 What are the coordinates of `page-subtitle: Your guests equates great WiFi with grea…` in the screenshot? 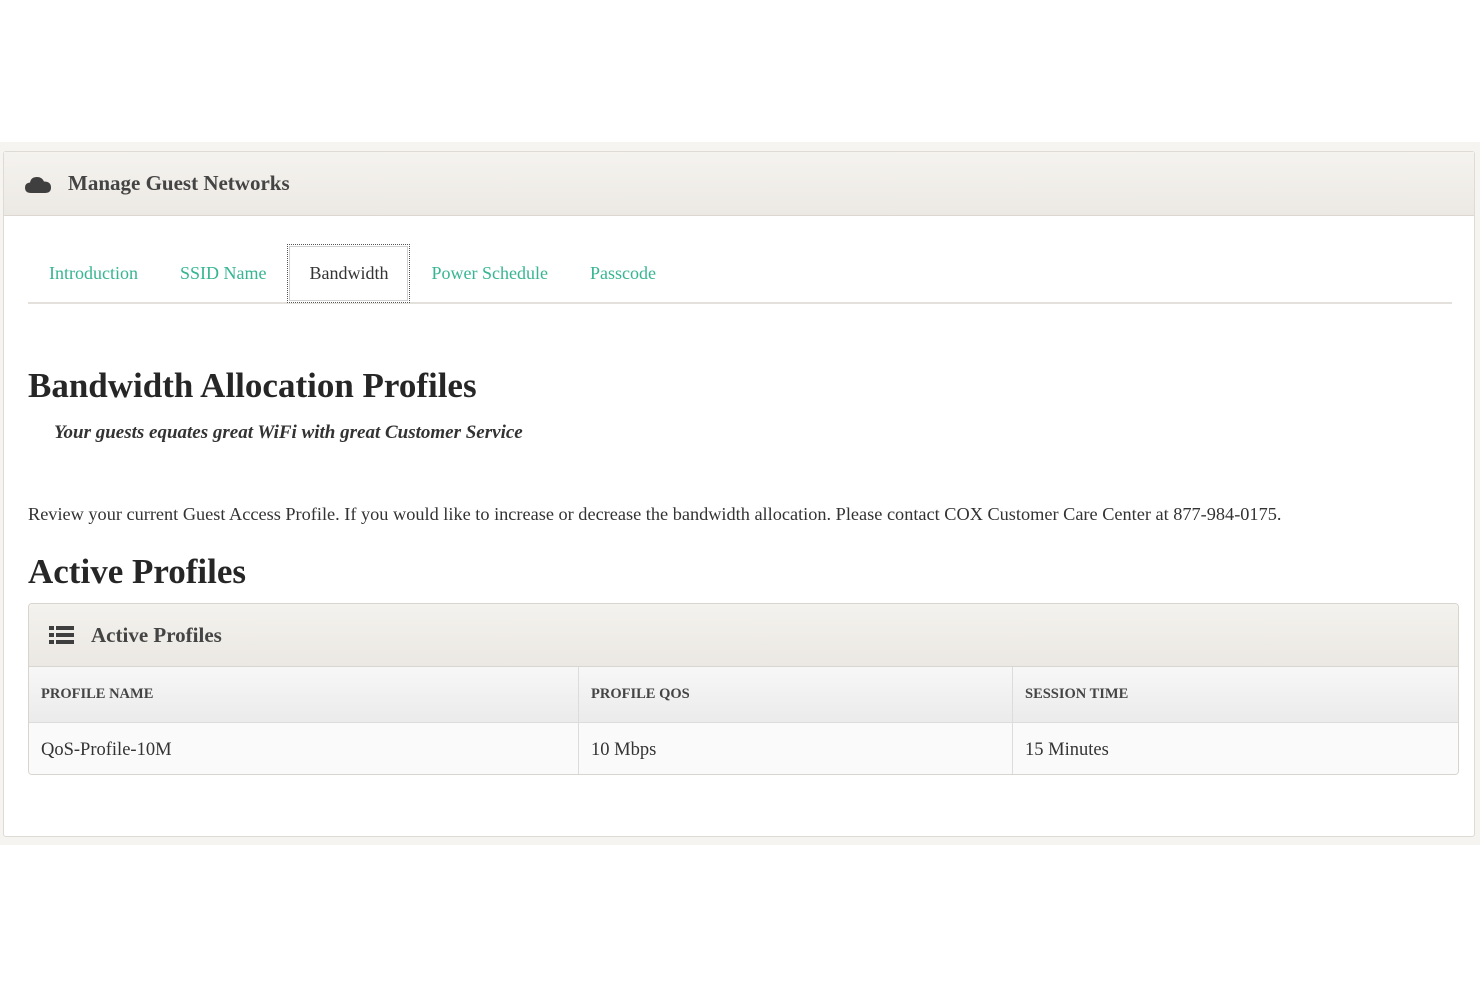 It's located at (288, 432).